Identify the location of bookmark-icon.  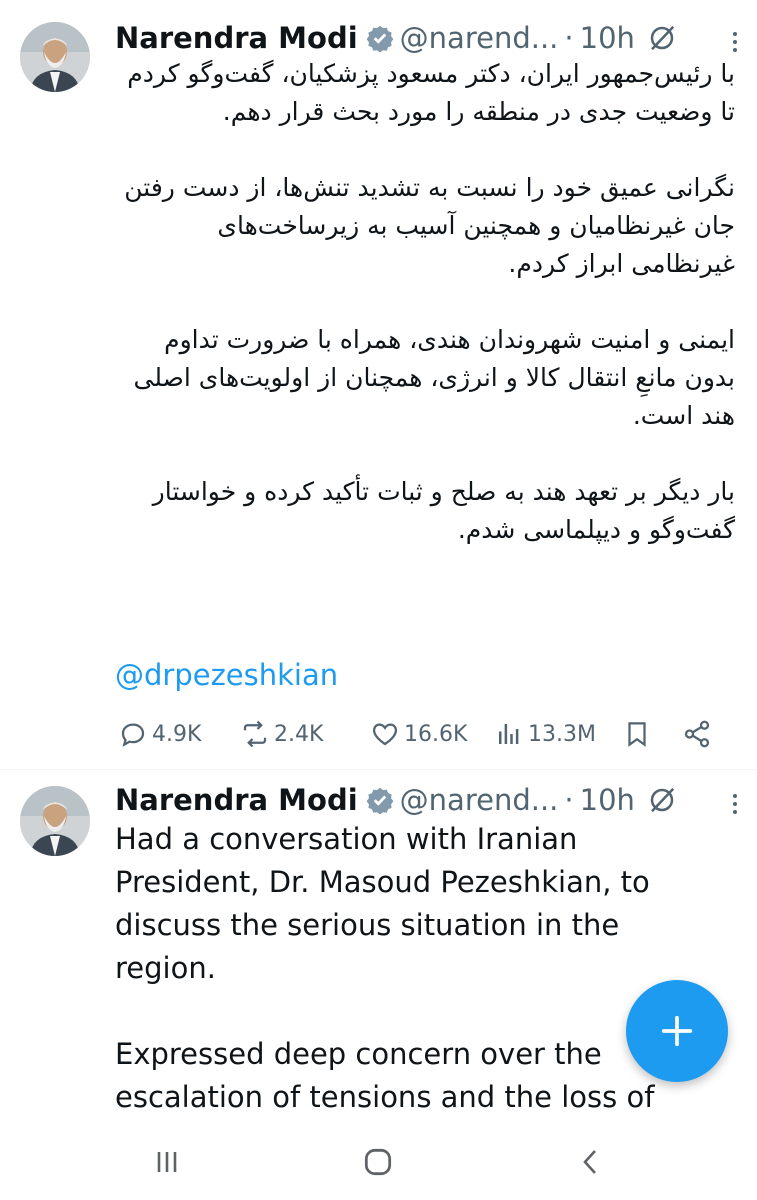
(637, 734).